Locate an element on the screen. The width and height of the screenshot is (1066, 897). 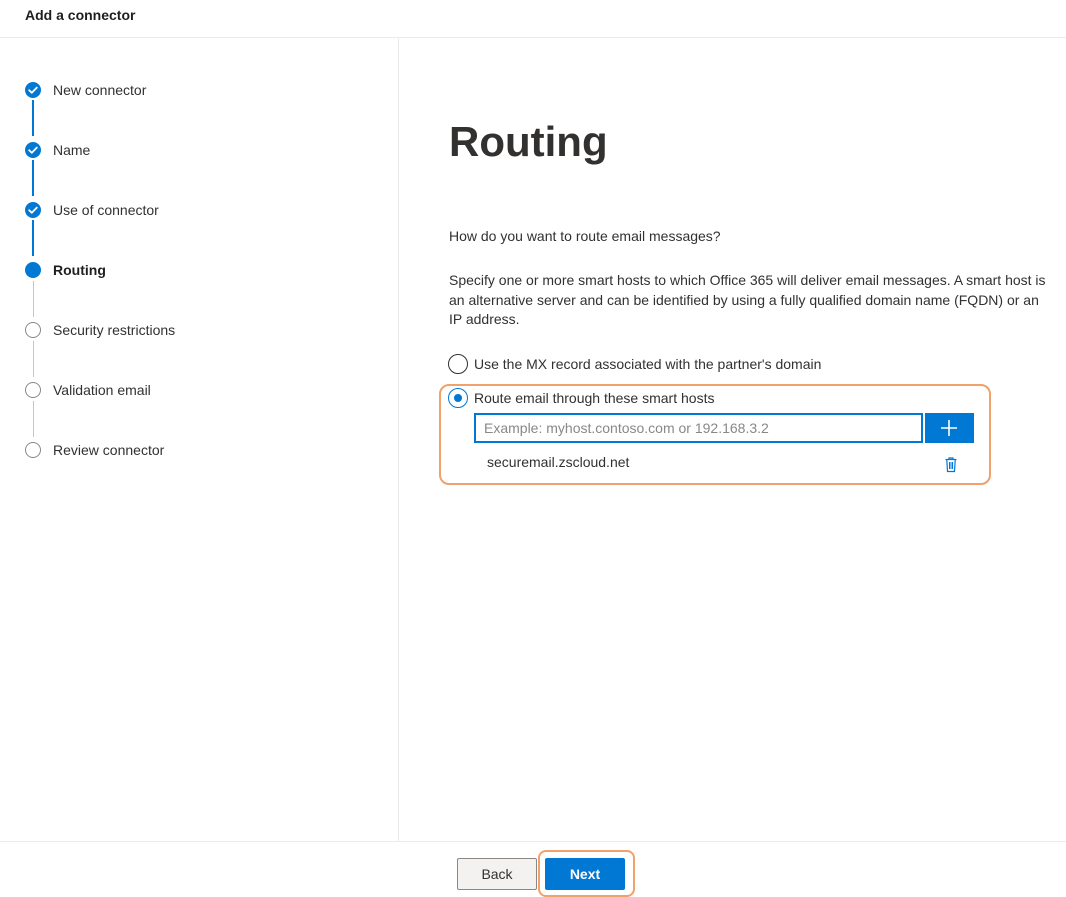
routing-question: How do you want to route email messages? is located at coordinates (585, 236).